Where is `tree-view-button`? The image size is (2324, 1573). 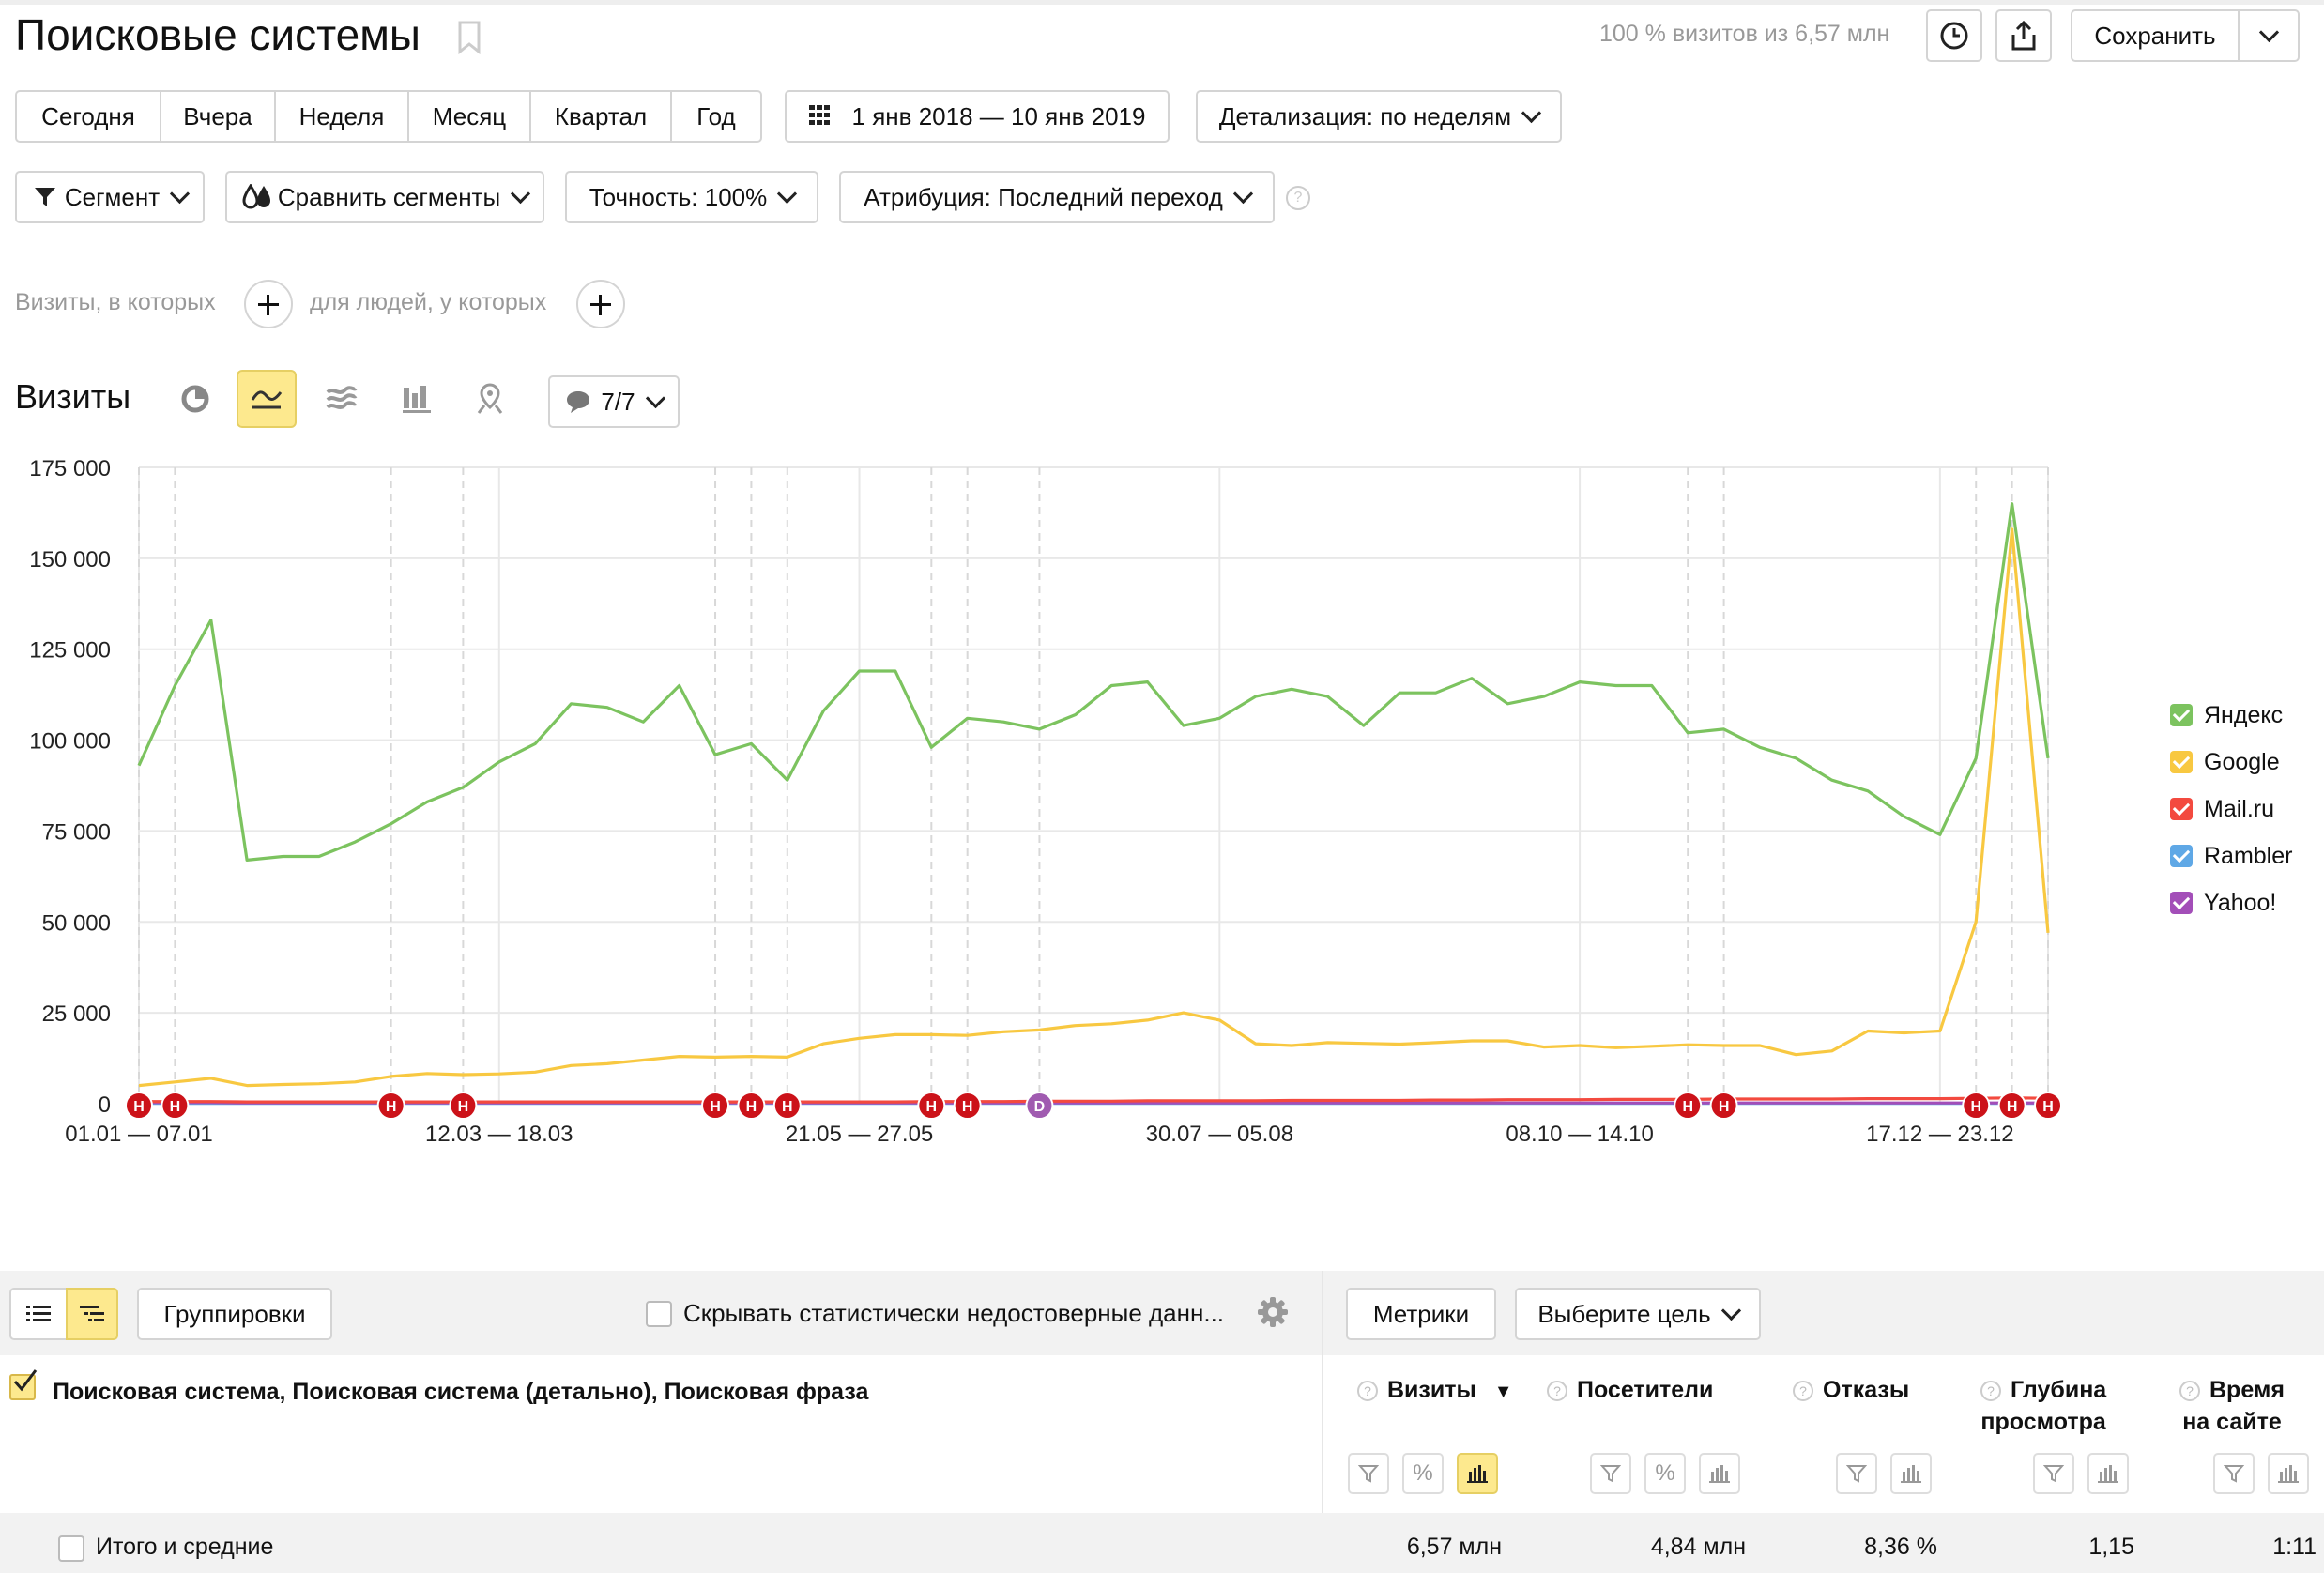 tree-view-button is located at coordinates (92, 1314).